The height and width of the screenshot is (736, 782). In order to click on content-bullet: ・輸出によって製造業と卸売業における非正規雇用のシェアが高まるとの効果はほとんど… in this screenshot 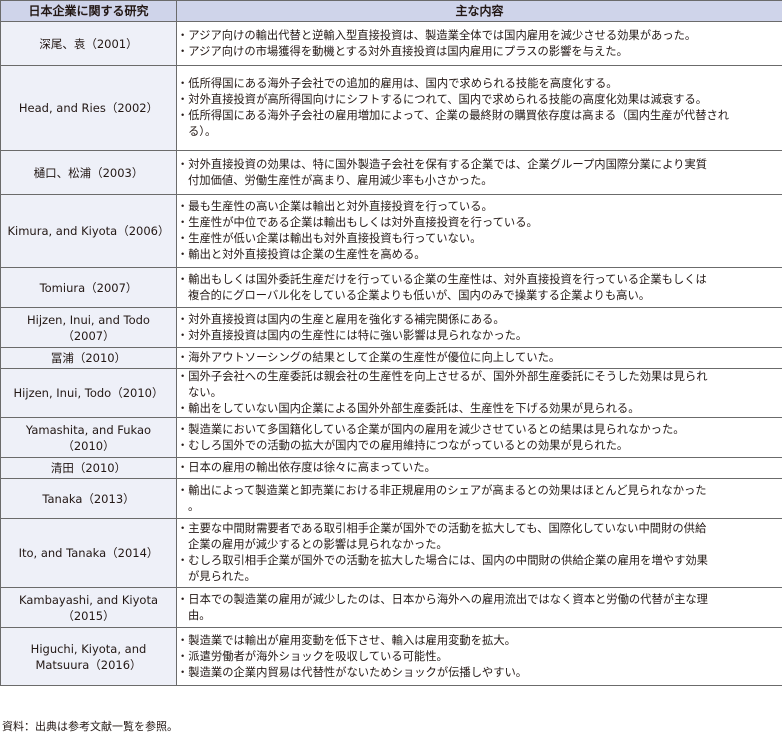, I will do `click(479, 499)`.